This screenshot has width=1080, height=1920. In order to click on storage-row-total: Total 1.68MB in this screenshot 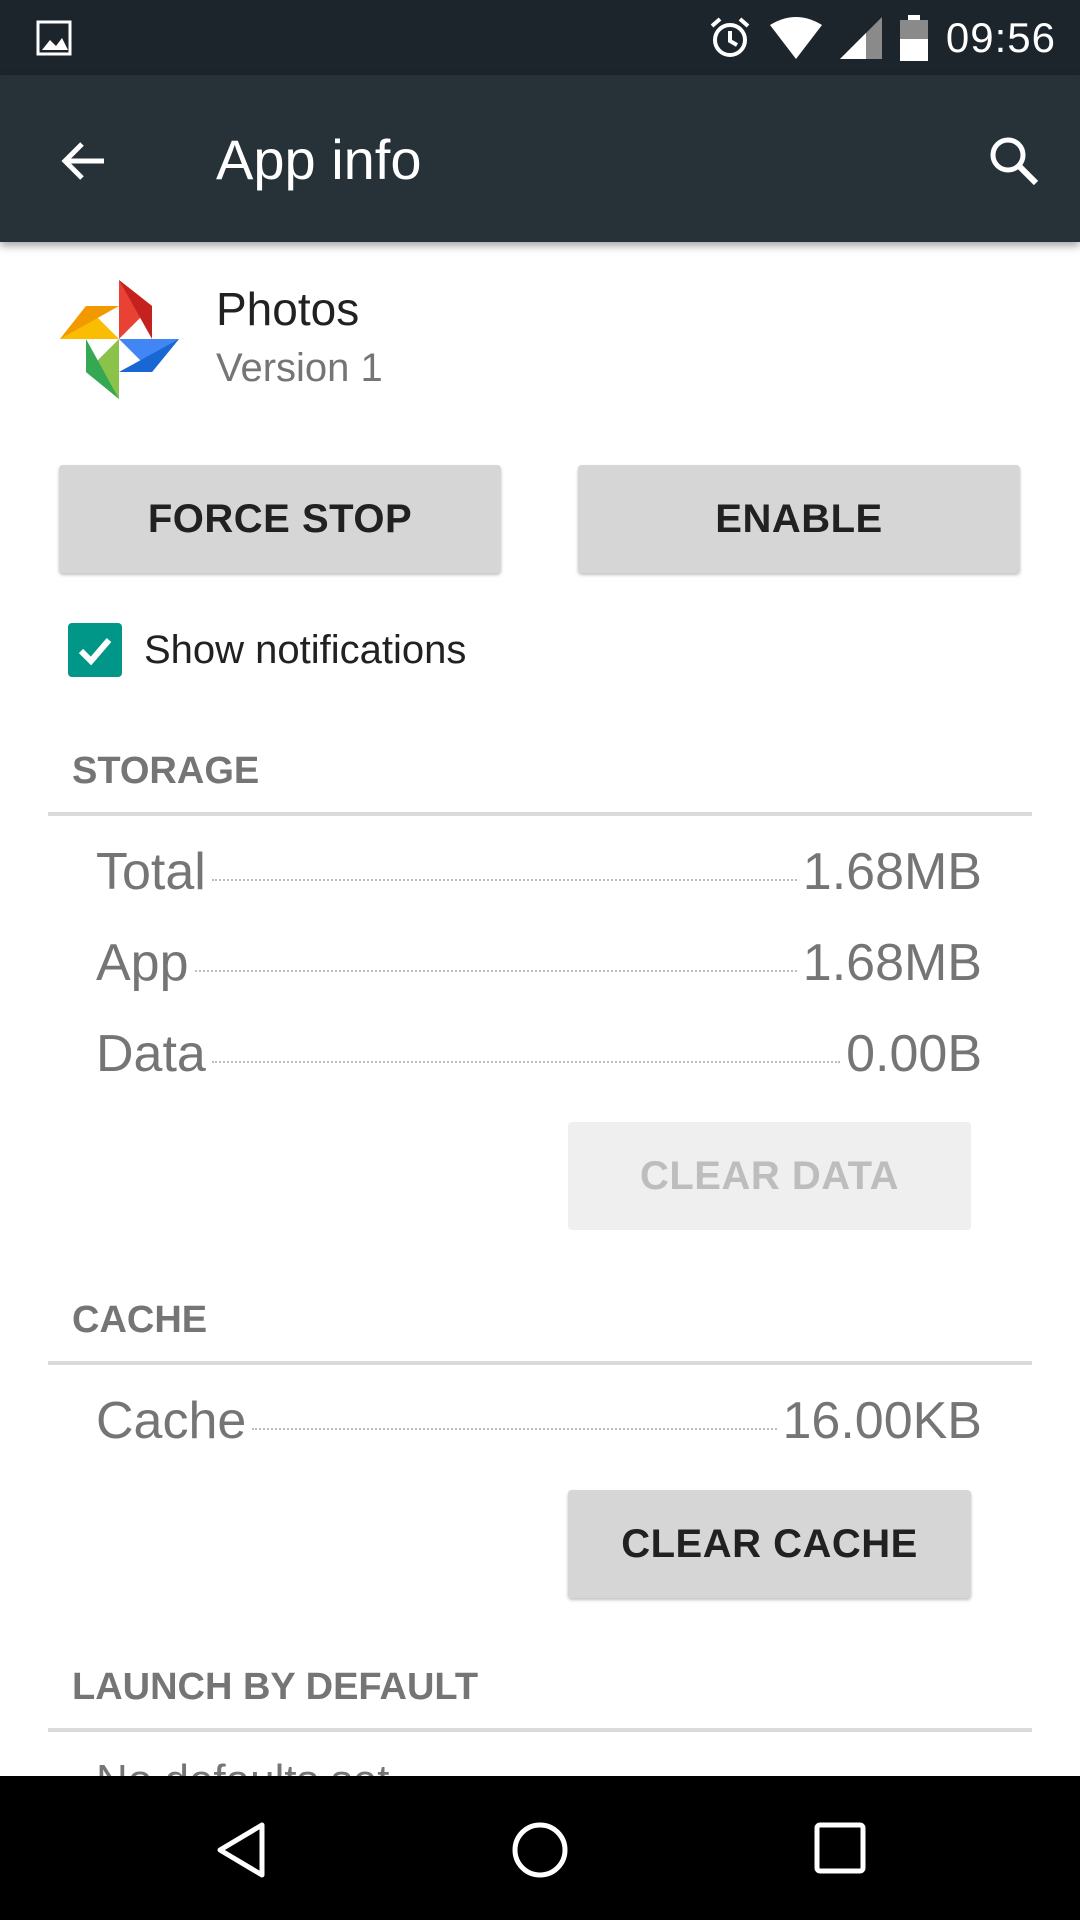, I will do `click(539, 877)`.